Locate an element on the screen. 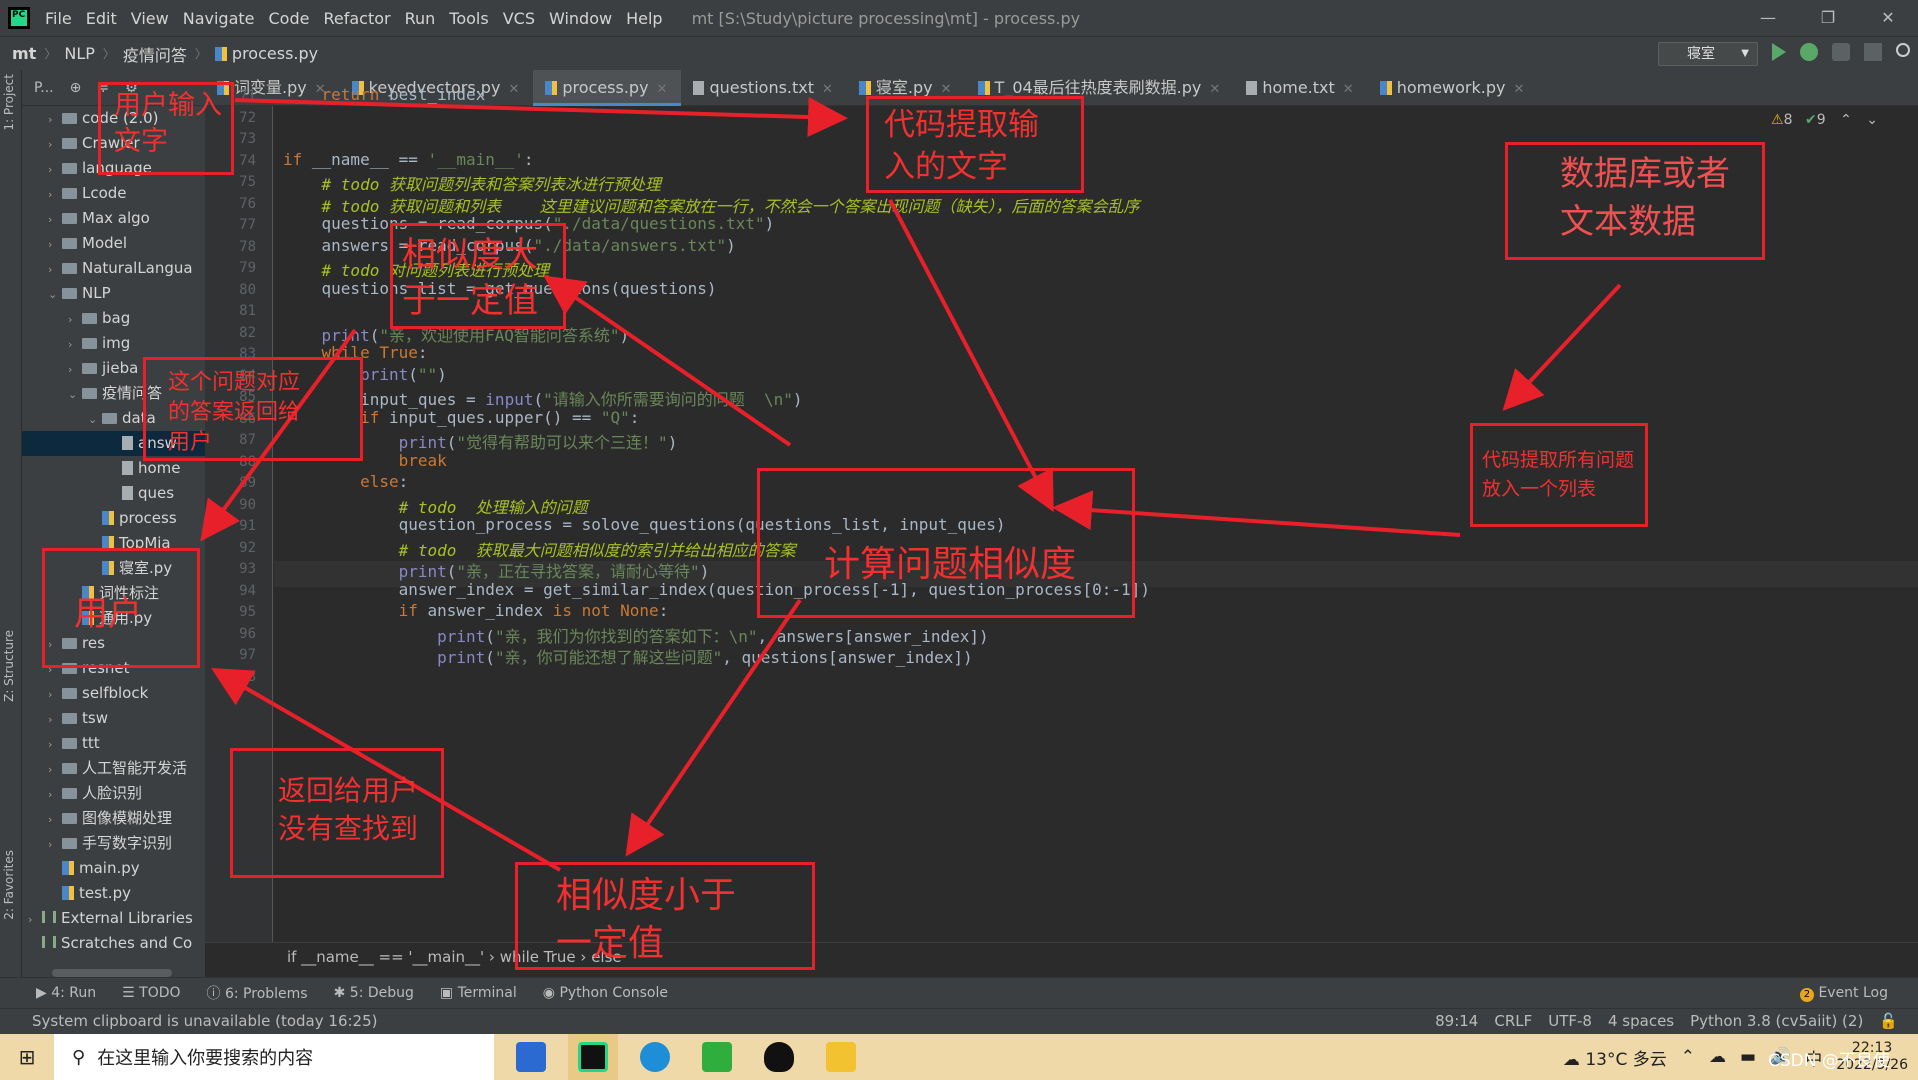  search-icon is located at coordinates (1903, 50).